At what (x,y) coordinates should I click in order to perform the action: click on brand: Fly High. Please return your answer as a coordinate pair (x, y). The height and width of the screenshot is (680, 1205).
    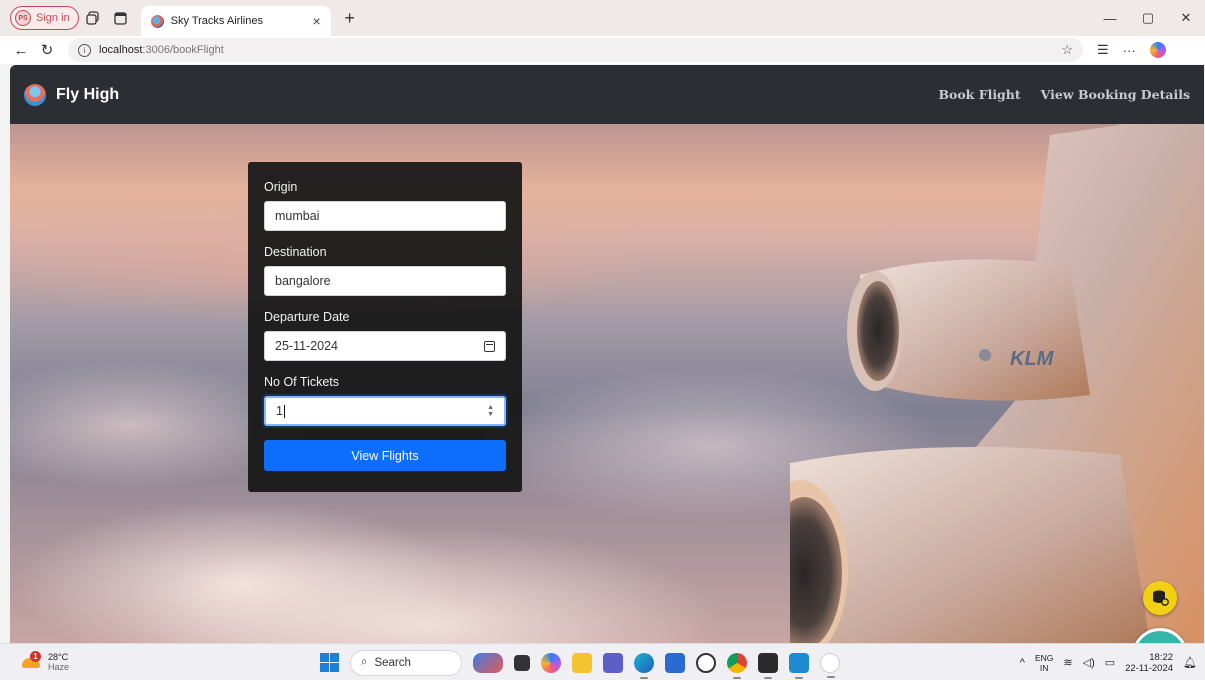
    Looking at the image, I should click on (72, 94).